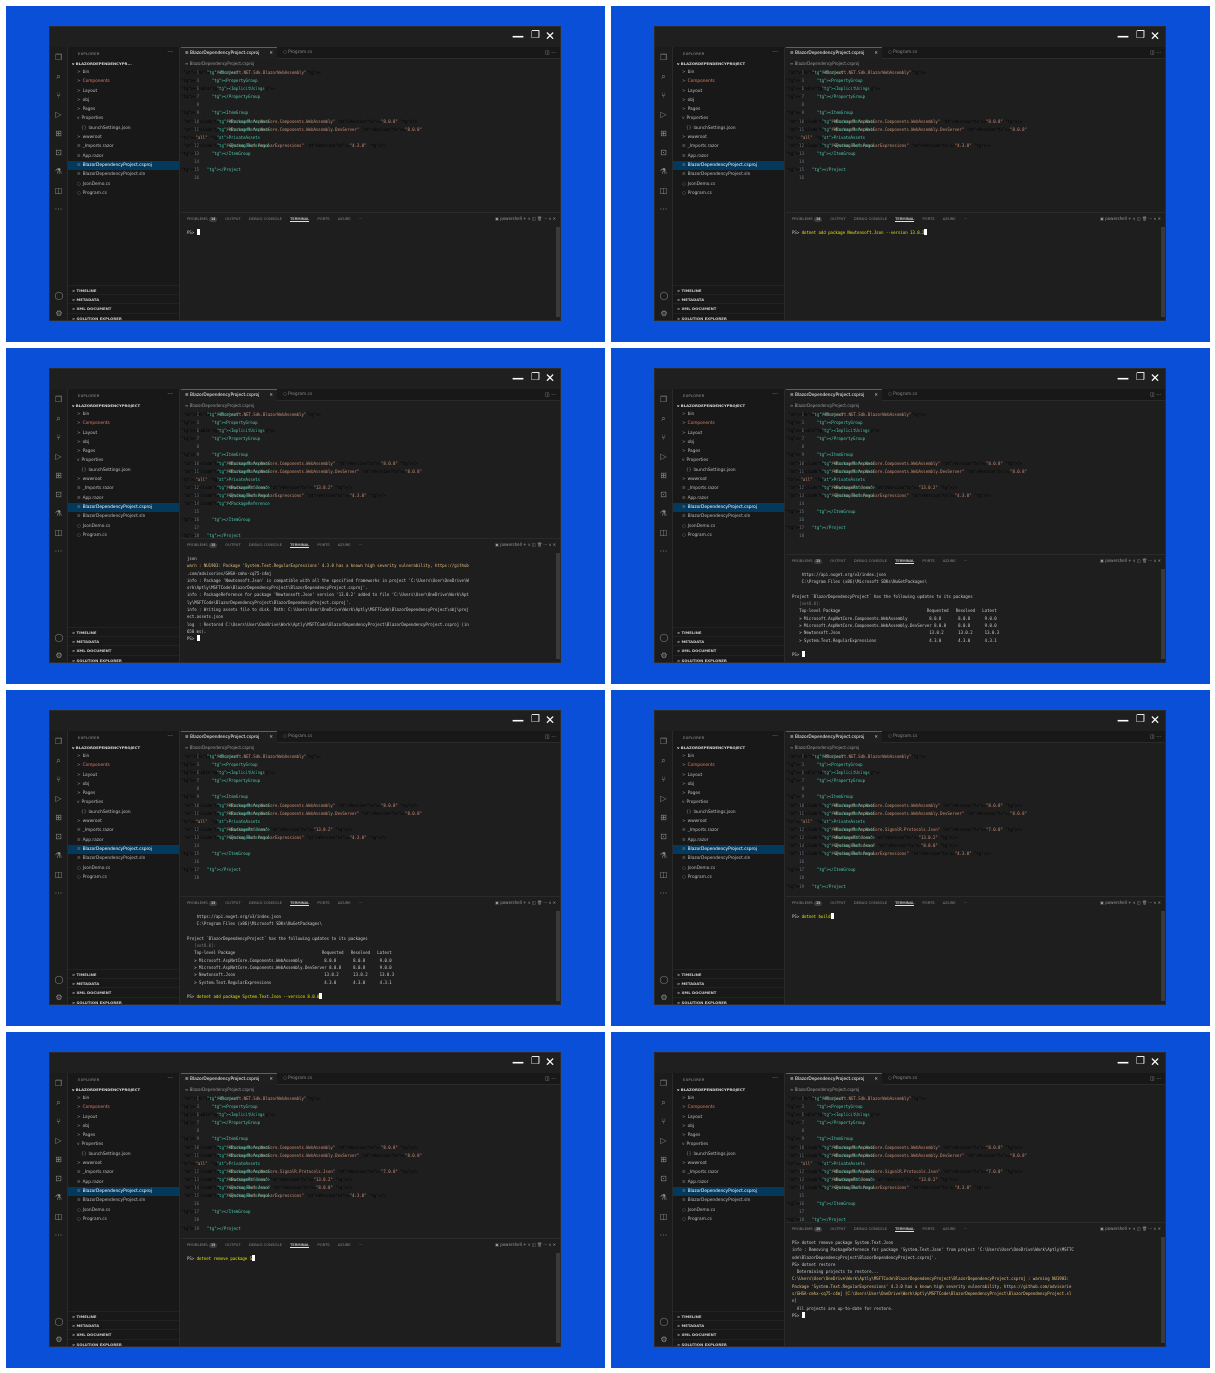 Image resolution: width=1215 pixels, height=1373 pixels. Describe the element at coordinates (59, 418) in the screenshot. I see `search-icon: ⌕` at that location.